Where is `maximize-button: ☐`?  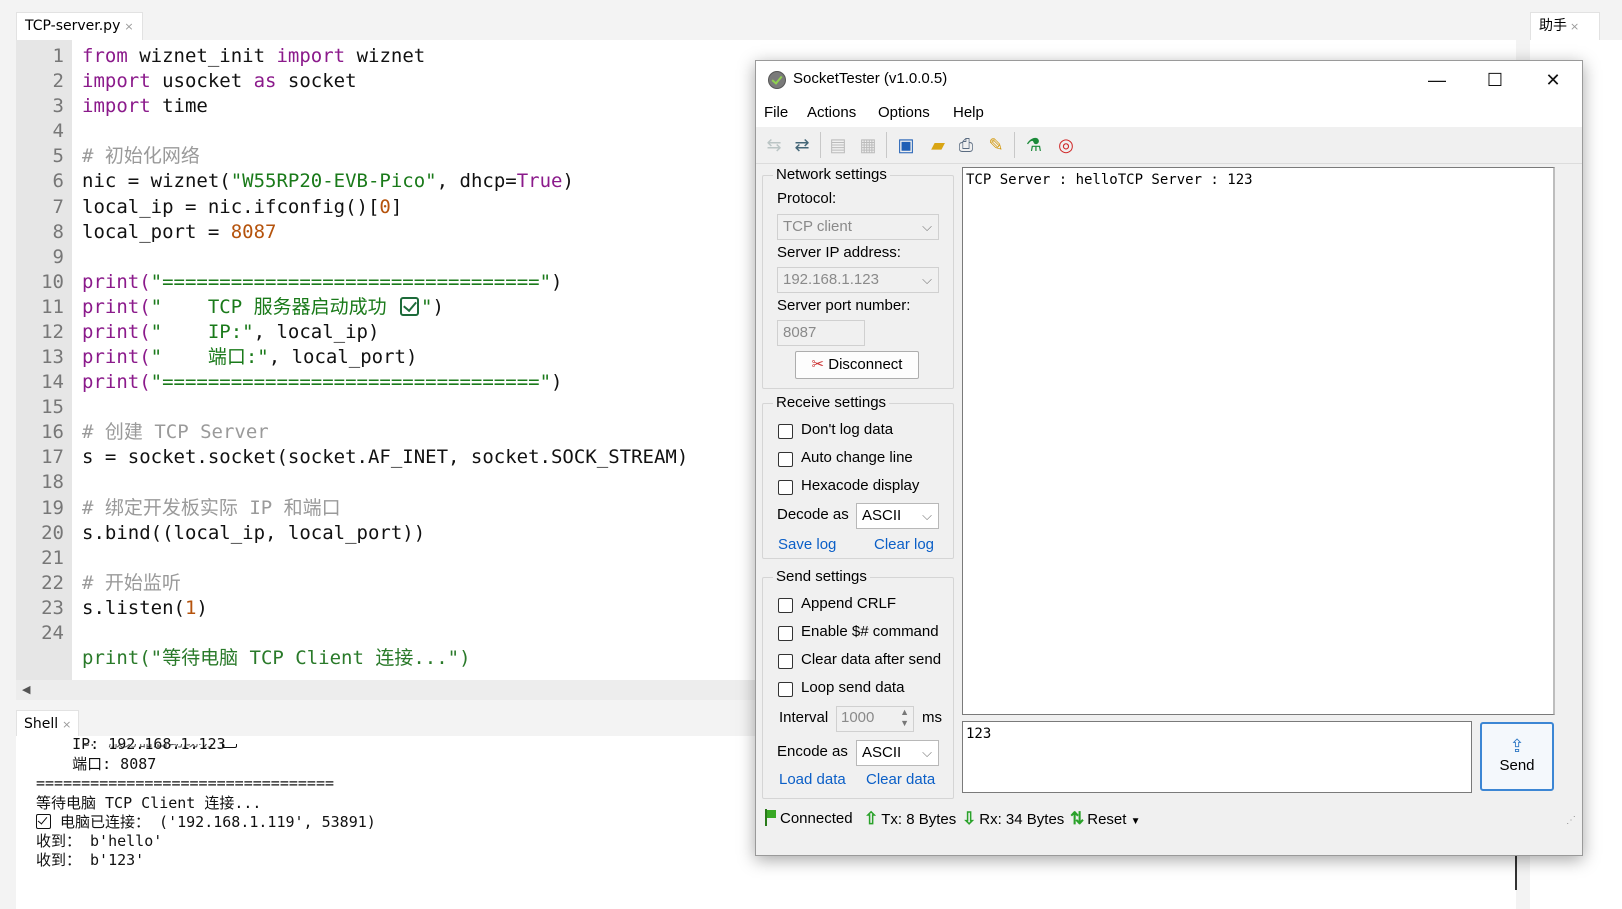
maximize-button: ☐ is located at coordinates (1495, 80).